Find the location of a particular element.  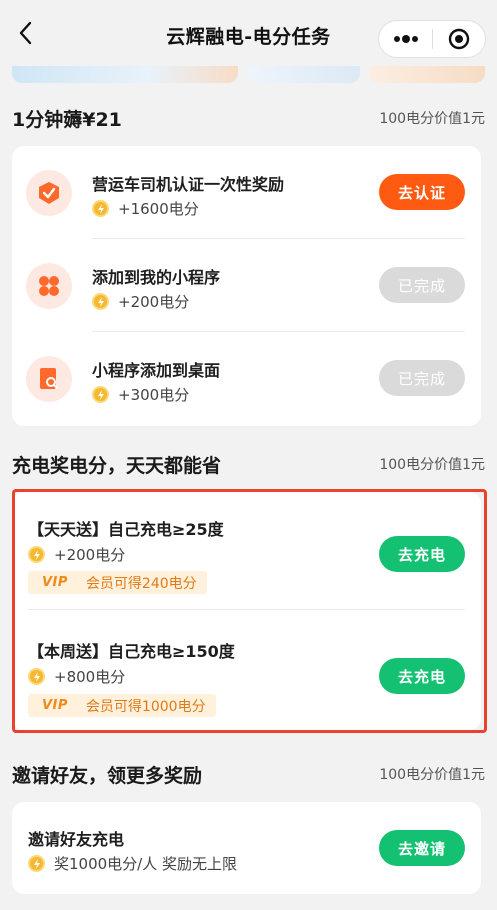

task-reward: +300电分 is located at coordinates (140, 394).